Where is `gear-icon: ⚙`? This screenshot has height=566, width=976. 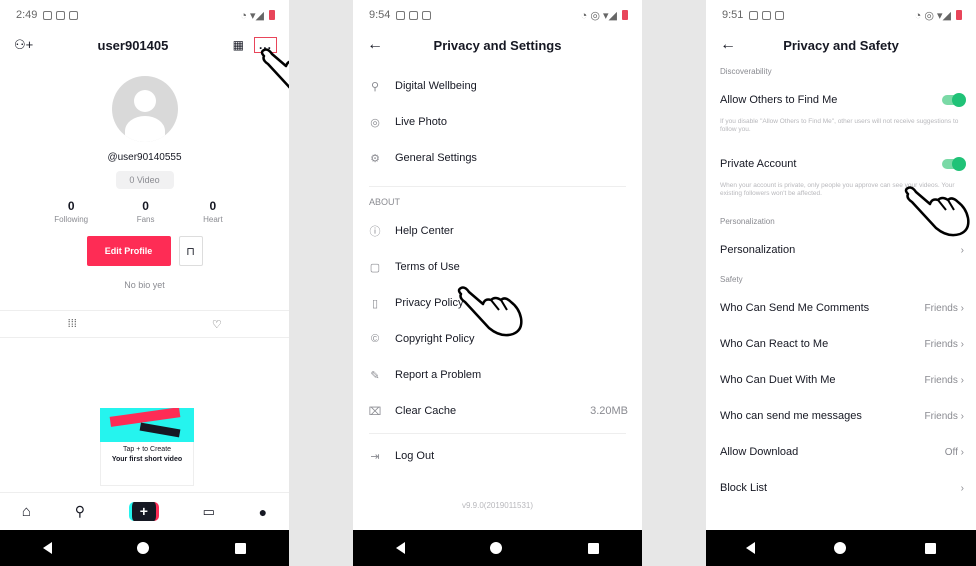 gear-icon: ⚙ is located at coordinates (375, 158).